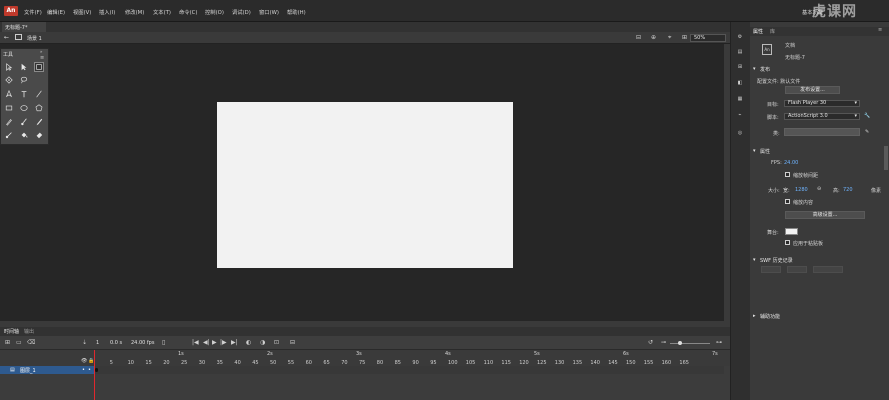  Describe the element at coordinates (771, 269) in the screenshot. I see `swf-log-button` at that location.